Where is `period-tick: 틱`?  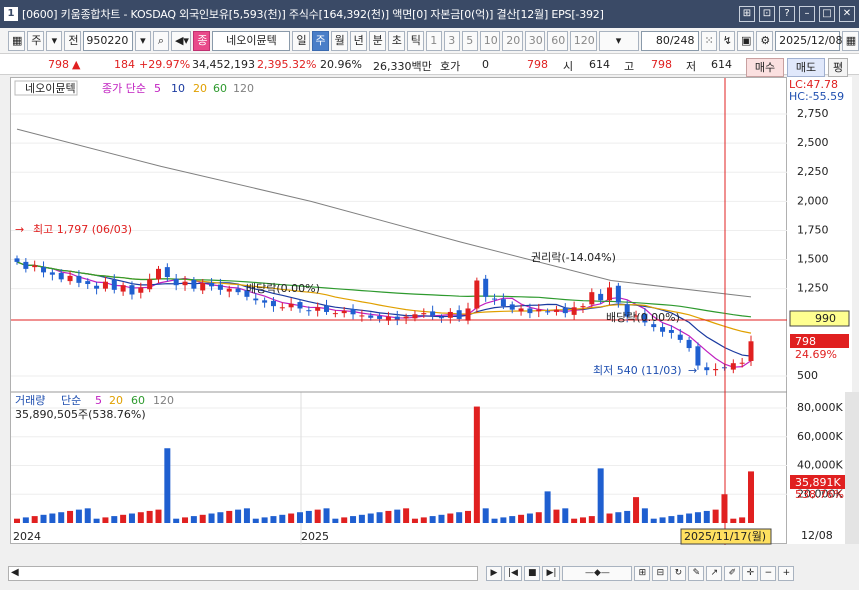
period-tick: 틱 is located at coordinates (415, 40).